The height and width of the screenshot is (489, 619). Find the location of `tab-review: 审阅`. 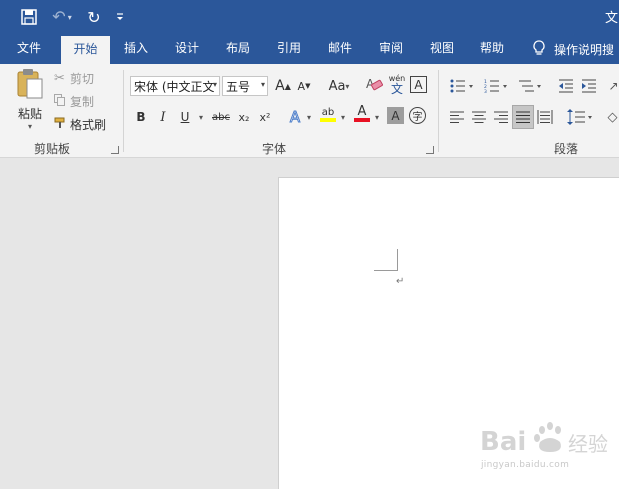

tab-review: 审阅 is located at coordinates (391, 49).